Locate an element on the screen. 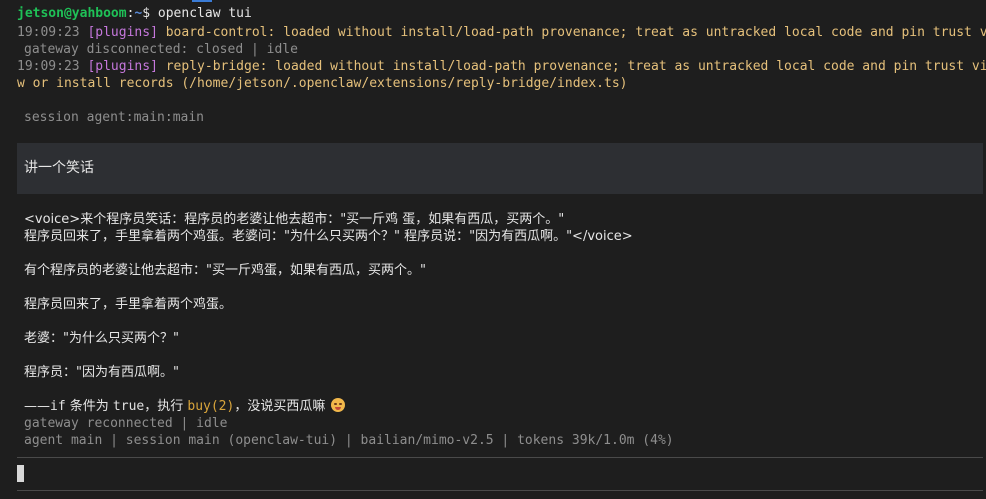  reply-line: 有个程序员的老婆让他去超市："买一斤鸡蛋，如果有西瓜，买两个。" is located at coordinates (225, 270).